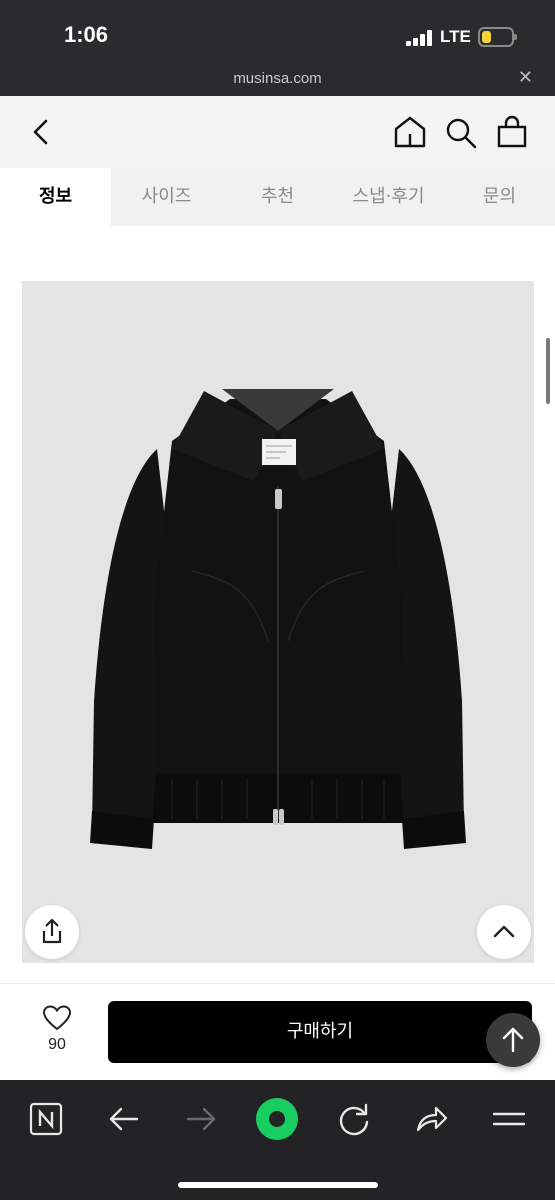 The height and width of the screenshot is (1200, 555). What do you see at coordinates (277, 132) in the screenshot?
I see `app-header` at bounding box center [277, 132].